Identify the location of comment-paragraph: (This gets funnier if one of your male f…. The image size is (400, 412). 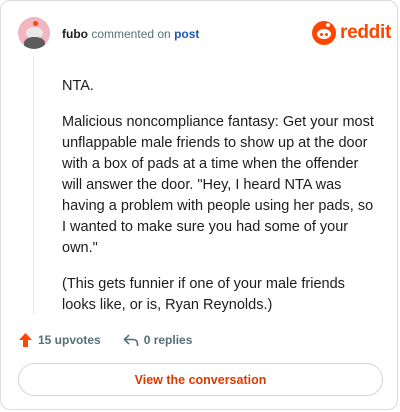
(203, 294).